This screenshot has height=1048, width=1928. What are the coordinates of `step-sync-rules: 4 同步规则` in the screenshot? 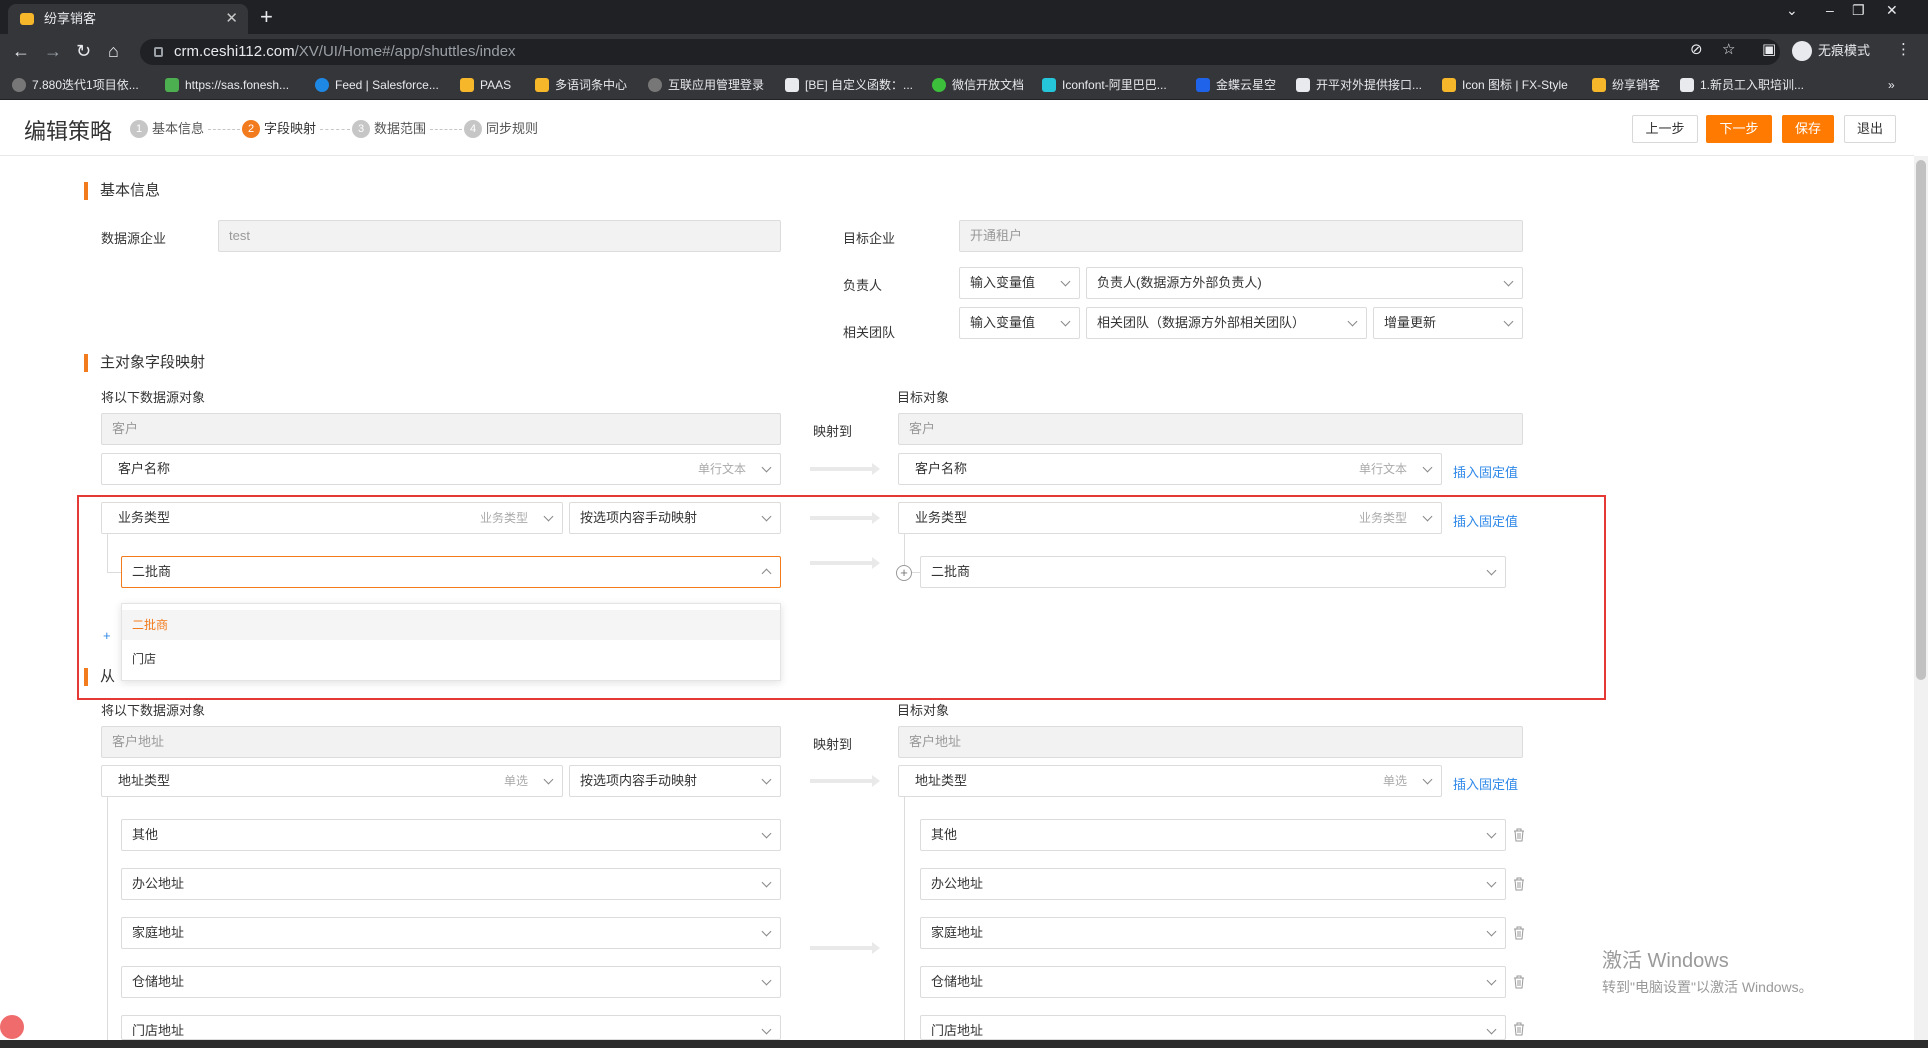 It's located at (501, 129).